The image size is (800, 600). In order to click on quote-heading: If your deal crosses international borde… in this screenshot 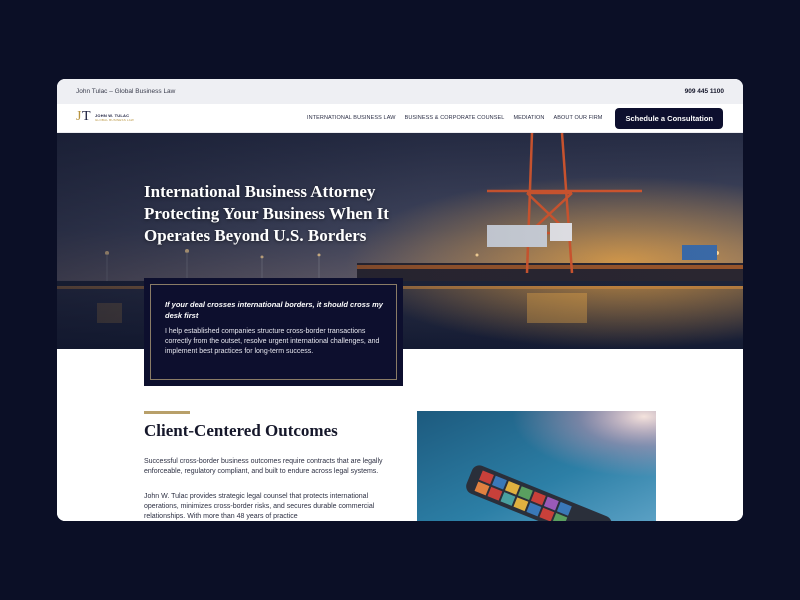, I will do `click(274, 310)`.